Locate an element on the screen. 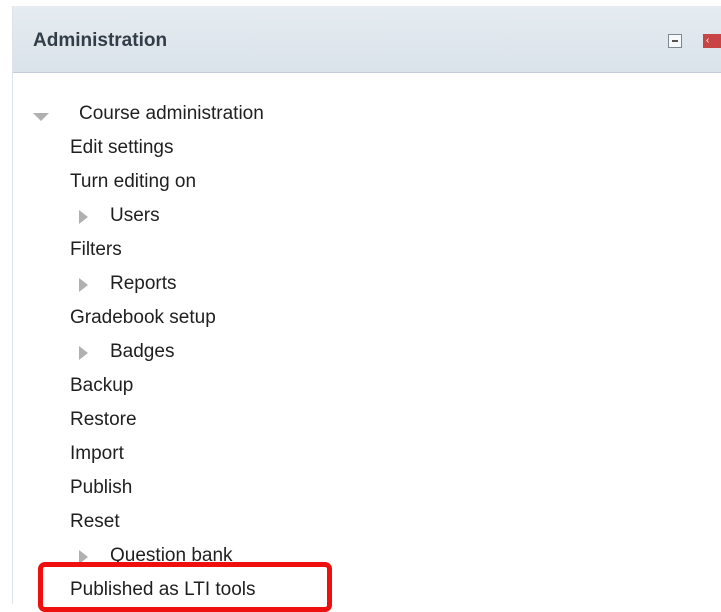 The height and width of the screenshot is (612, 721). minus-box-icon is located at coordinates (675, 41).